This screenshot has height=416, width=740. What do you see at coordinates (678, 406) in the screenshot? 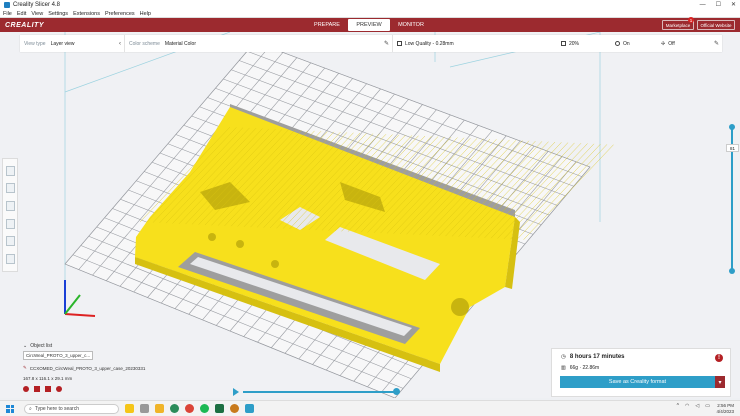
I see `chevron-up-icon: ^` at bounding box center [678, 406].